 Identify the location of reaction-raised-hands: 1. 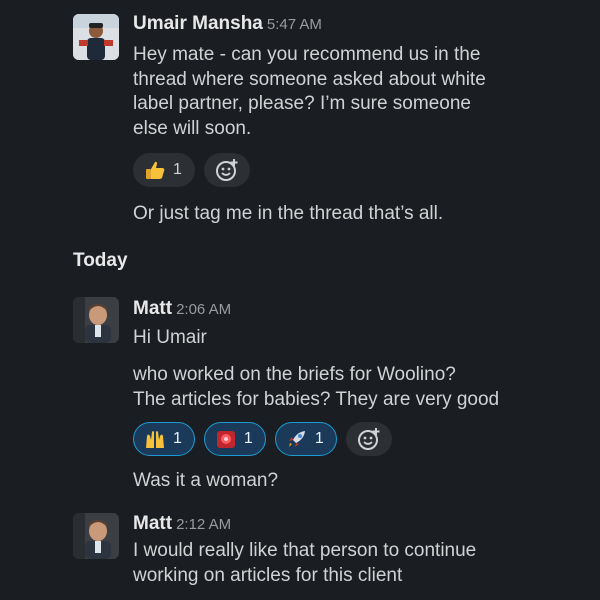
(164, 439).